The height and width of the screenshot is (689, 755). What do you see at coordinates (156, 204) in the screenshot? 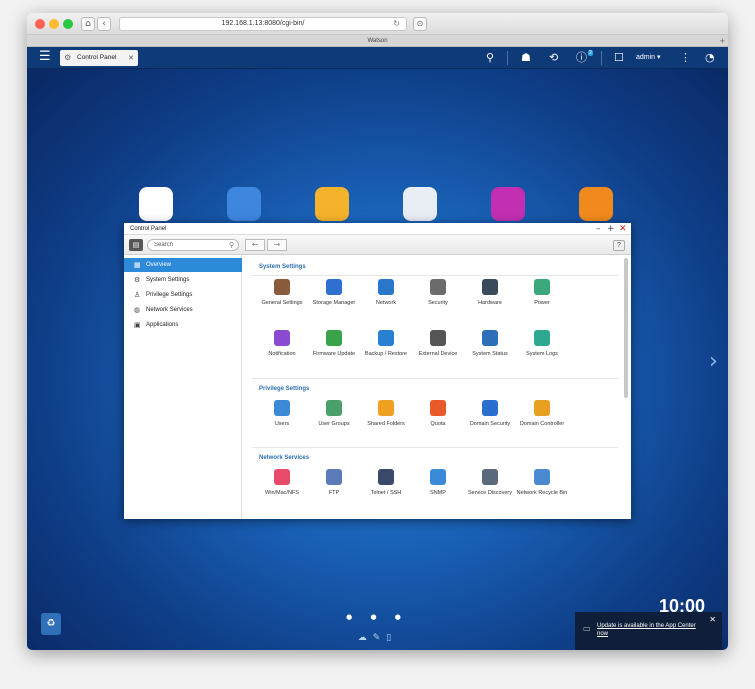
I see `control-panel-desktop-icon` at bounding box center [156, 204].